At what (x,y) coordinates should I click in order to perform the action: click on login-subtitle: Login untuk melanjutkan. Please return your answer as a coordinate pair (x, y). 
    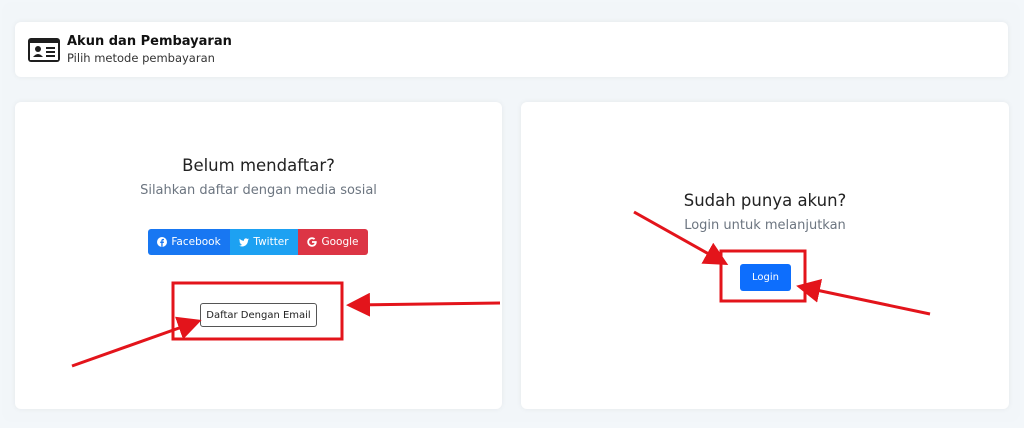
    Looking at the image, I should click on (765, 225).